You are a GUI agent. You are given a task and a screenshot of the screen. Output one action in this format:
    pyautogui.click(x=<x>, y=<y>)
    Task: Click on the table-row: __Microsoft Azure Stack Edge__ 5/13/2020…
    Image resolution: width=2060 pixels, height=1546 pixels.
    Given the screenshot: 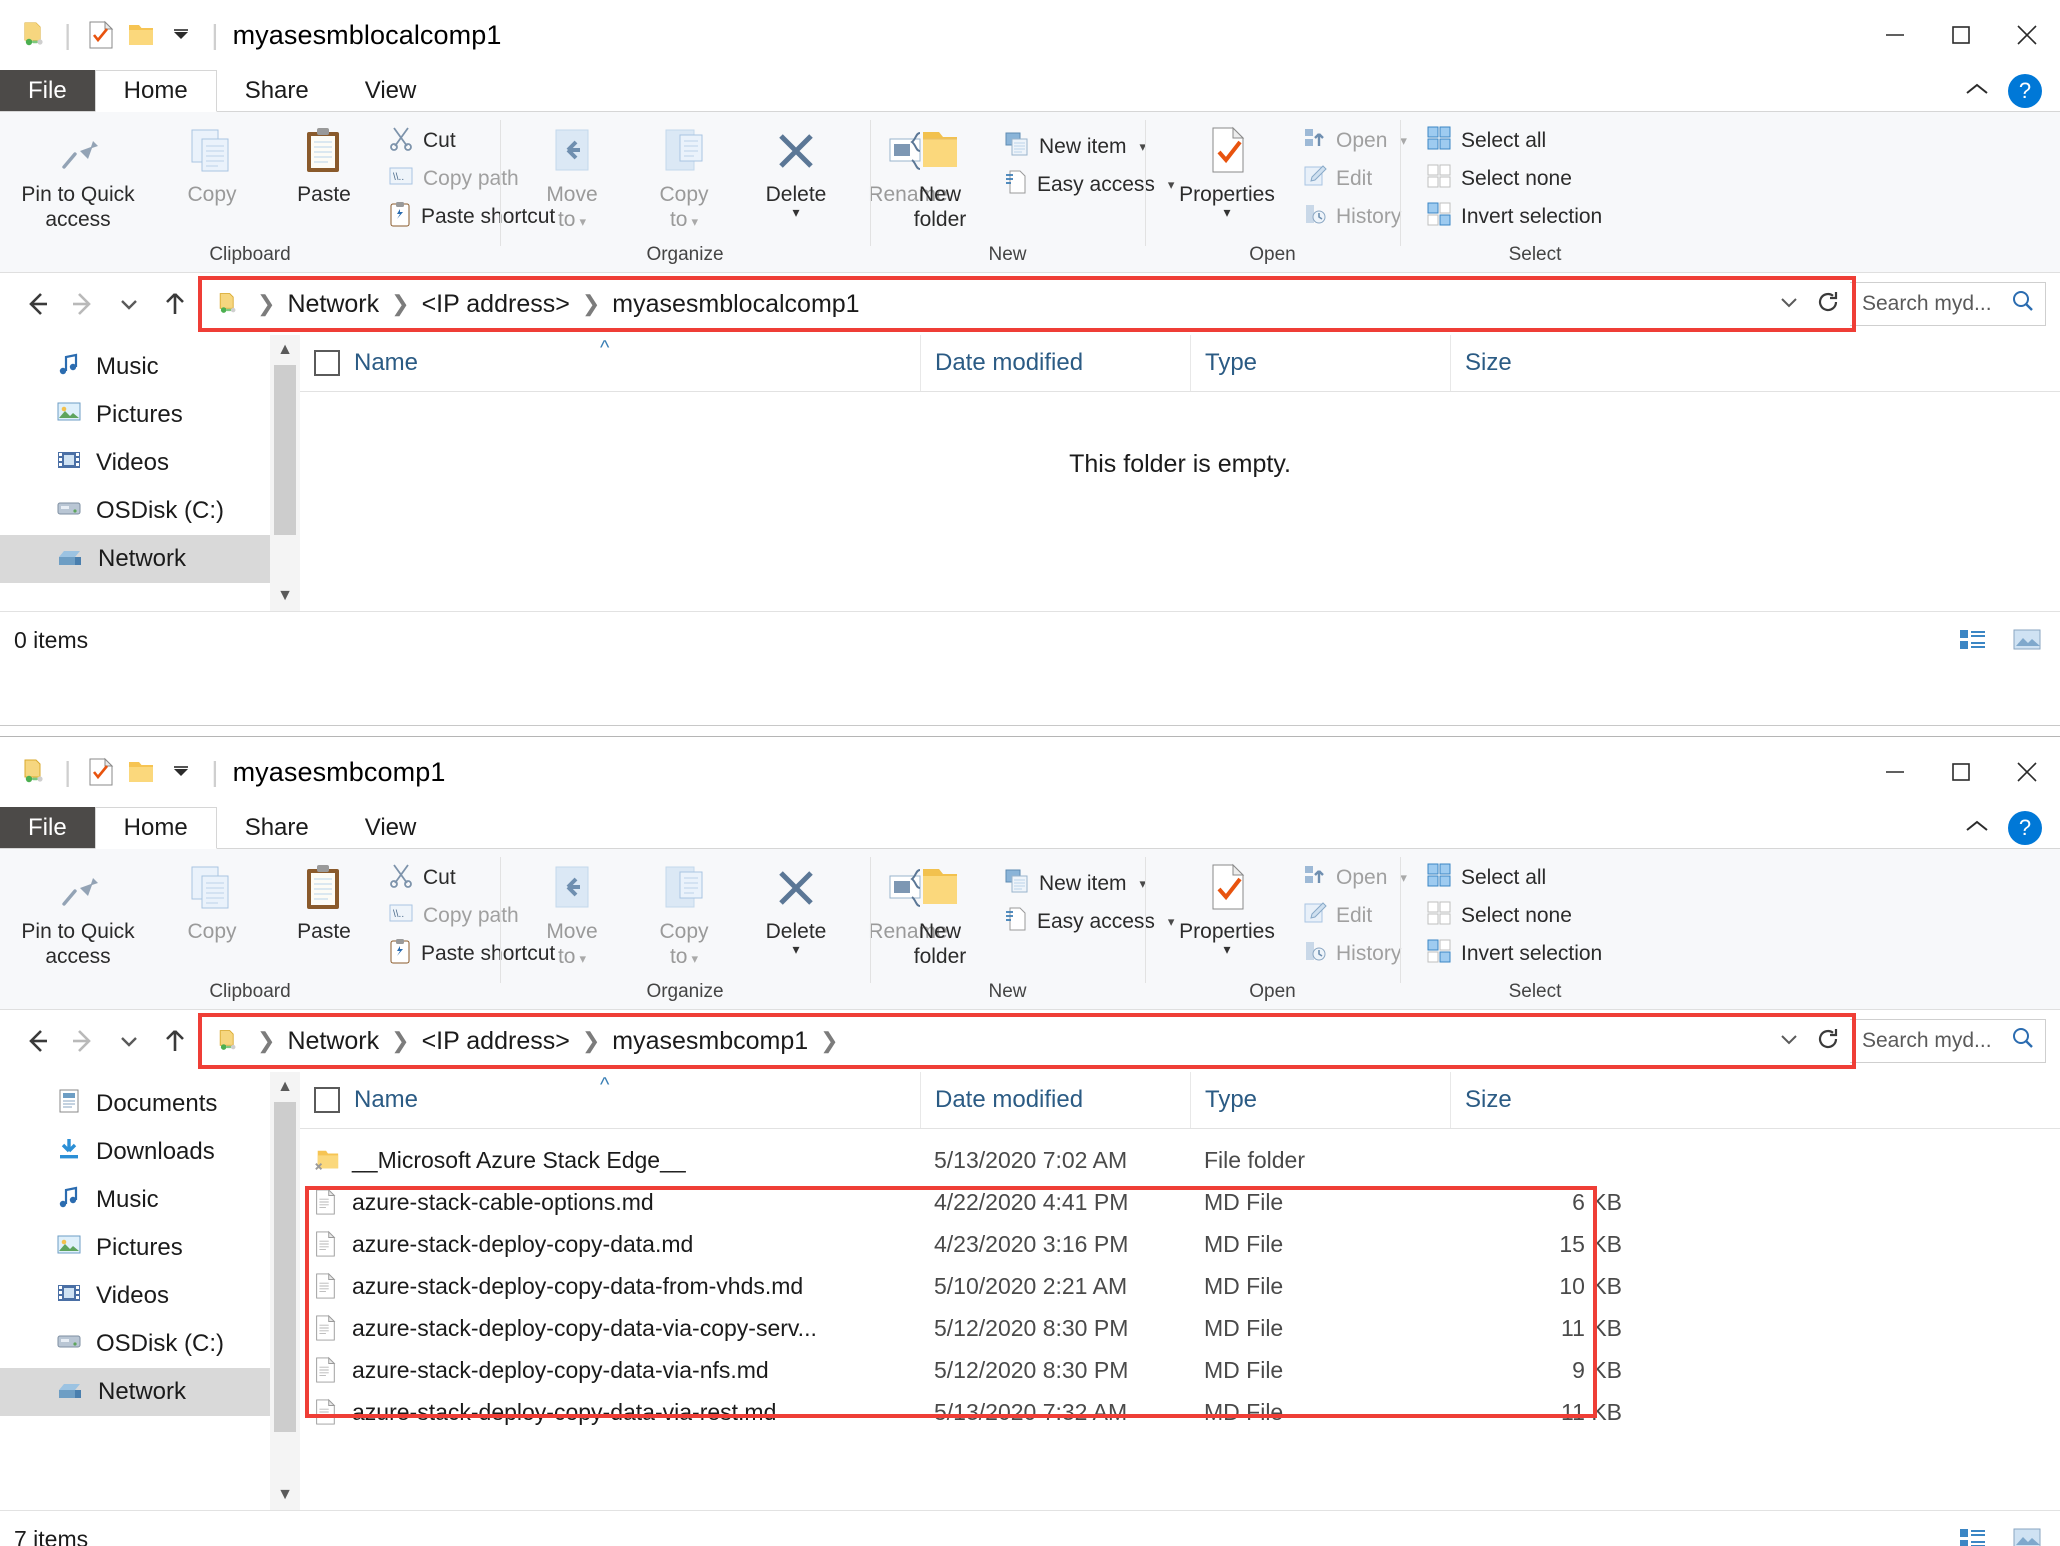 What is the action you would take?
    pyautogui.click(x=1180, y=1160)
    